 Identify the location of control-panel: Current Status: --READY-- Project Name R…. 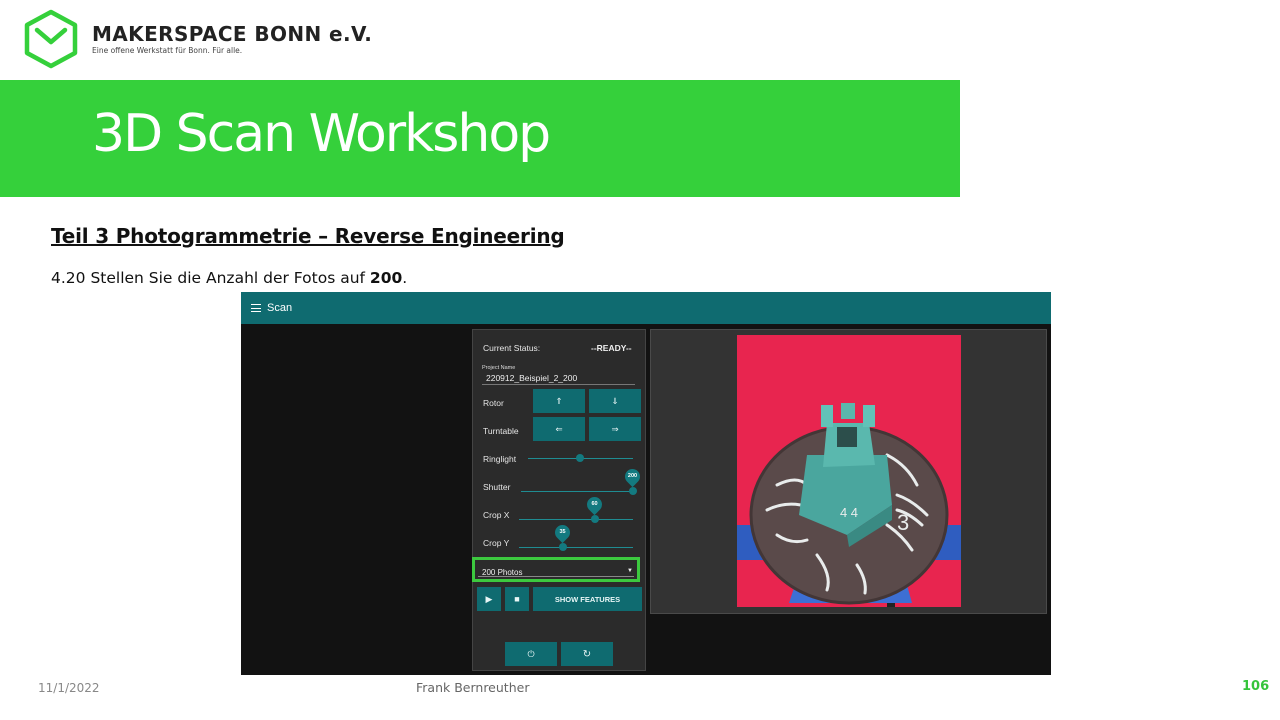
(559, 500).